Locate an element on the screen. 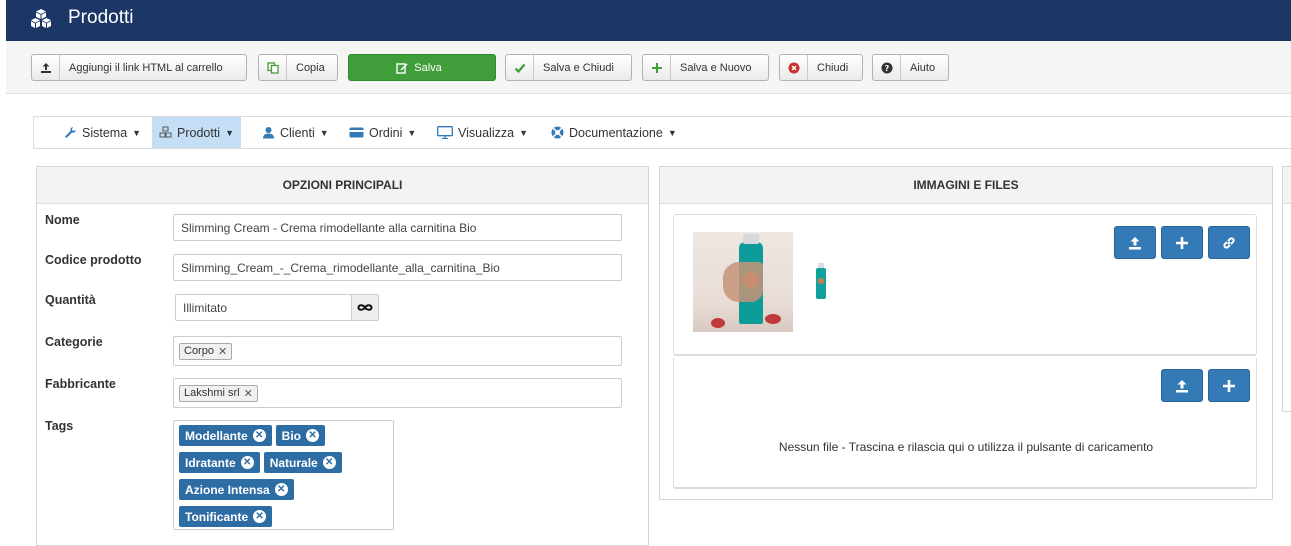  tag-chip: Bio ✕ is located at coordinates (300, 435).